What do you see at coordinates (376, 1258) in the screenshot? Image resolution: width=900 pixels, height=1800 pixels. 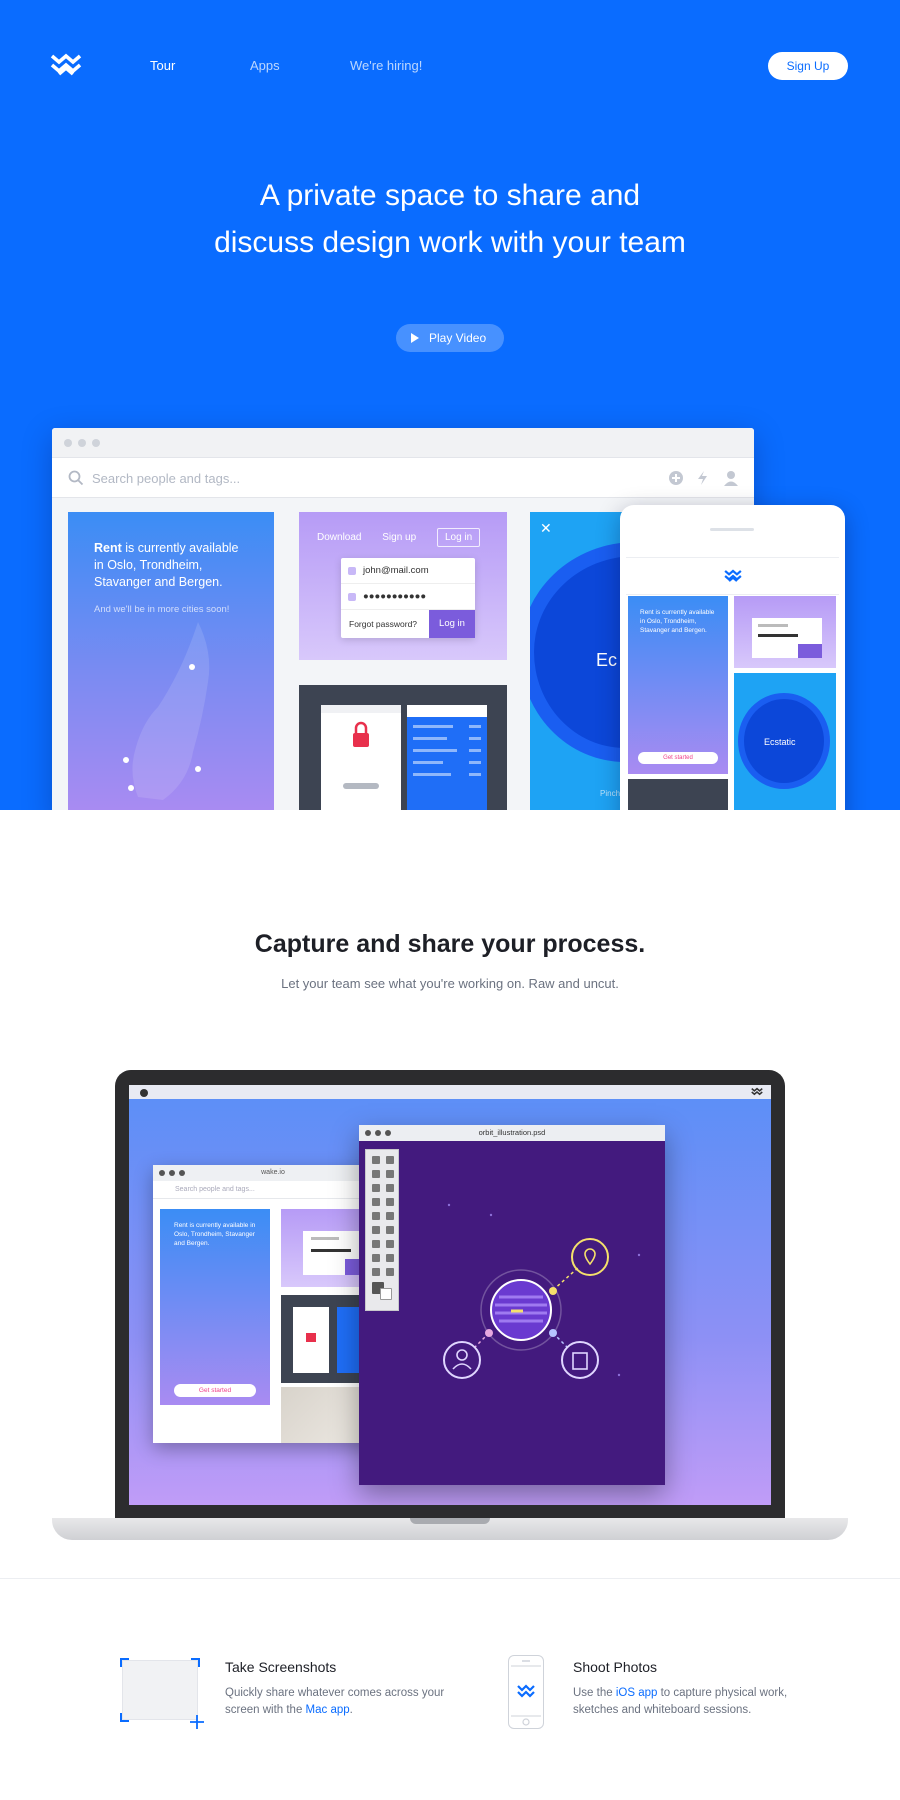 I see `pen-icon` at bounding box center [376, 1258].